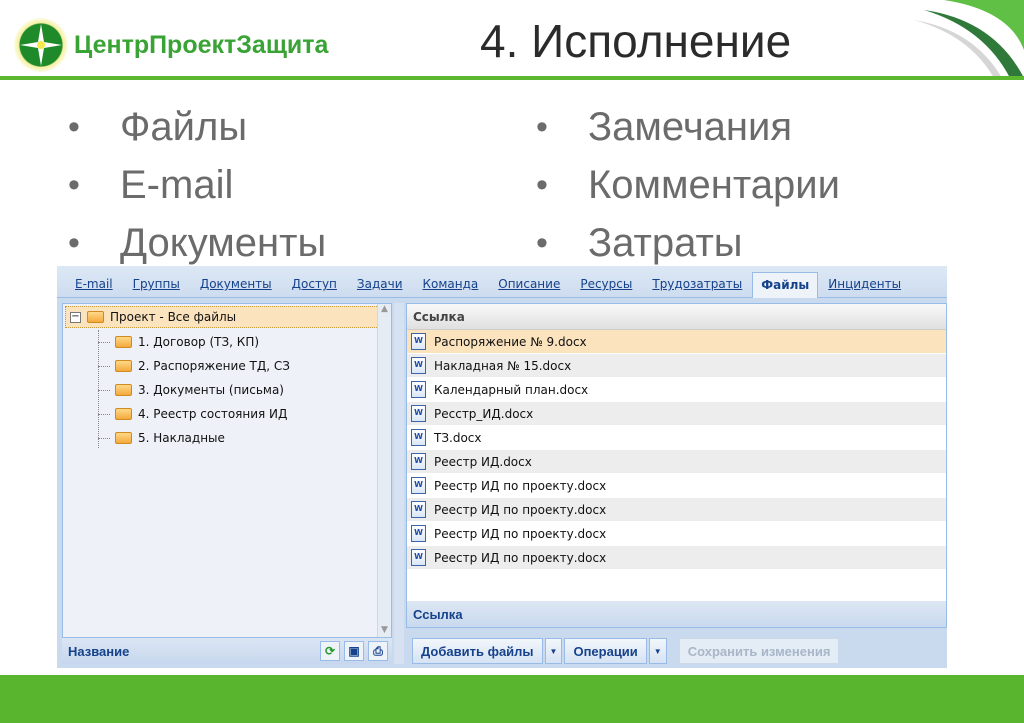  What do you see at coordinates (510, 341) in the screenshot?
I see `file-name: Распоряжение № 9.docx` at bounding box center [510, 341].